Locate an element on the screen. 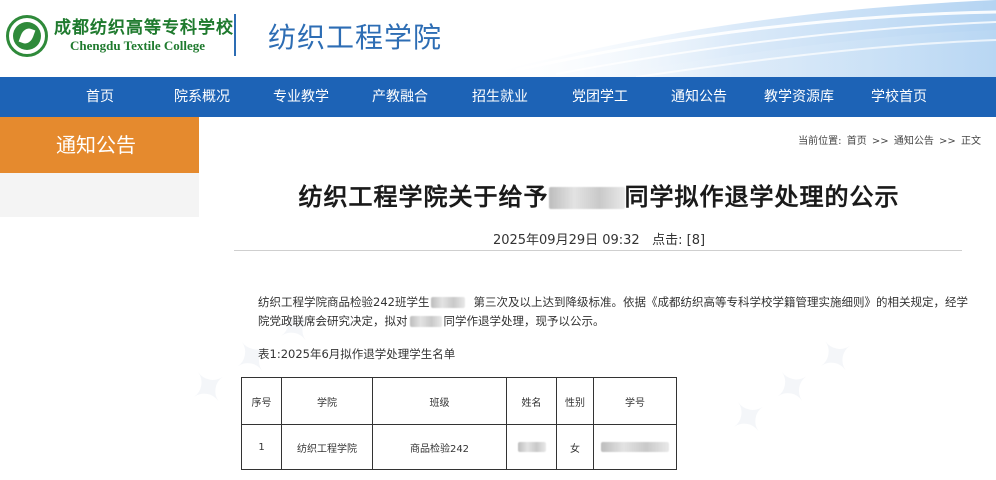 The height and width of the screenshot is (480, 996). breadcrumb: 当前位置: 首页 >> 通知公告 >> 正文 is located at coordinates (889, 139).